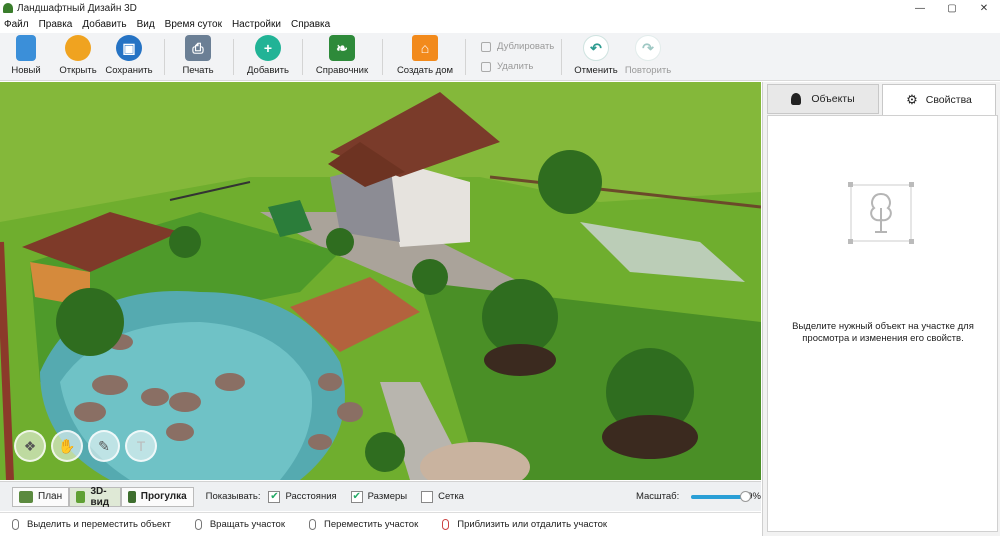 This screenshot has width=1000, height=536. I want to click on add-button: + Добавить, so click(268, 55).